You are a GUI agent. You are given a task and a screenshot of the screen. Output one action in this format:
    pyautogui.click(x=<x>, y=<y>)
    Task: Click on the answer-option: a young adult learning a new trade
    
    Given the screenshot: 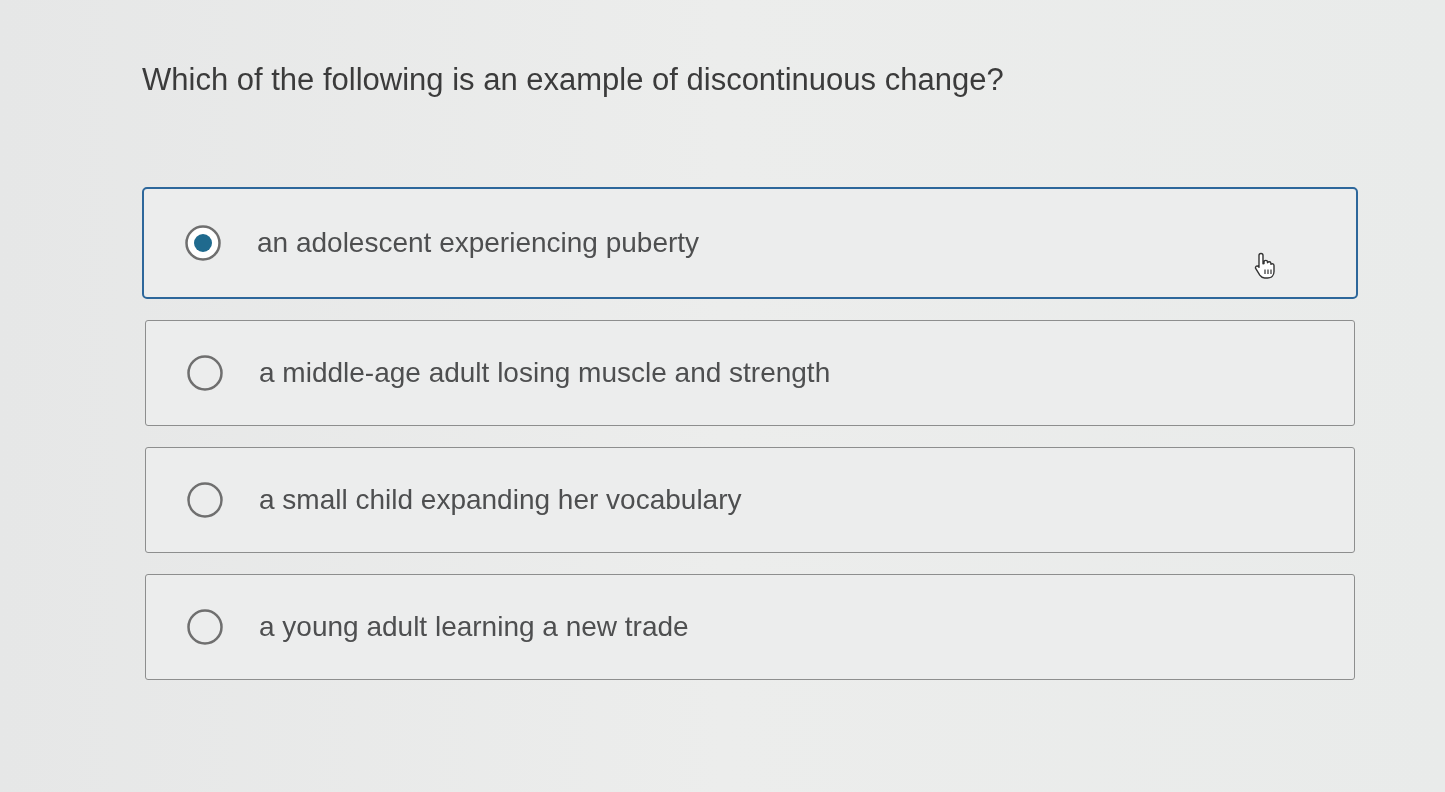 What is the action you would take?
    pyautogui.click(x=750, y=627)
    